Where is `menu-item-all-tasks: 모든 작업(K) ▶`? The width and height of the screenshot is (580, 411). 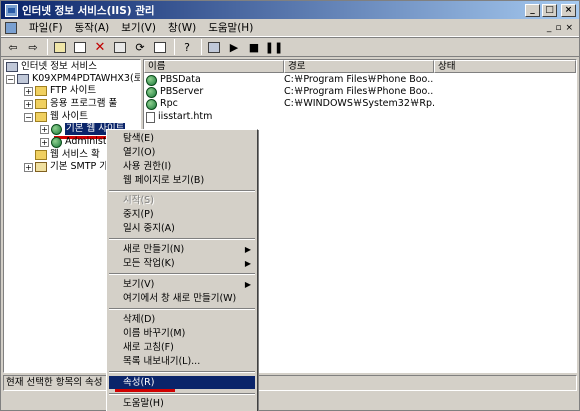
menu-item-all-tasks: 모든 작업(K) ▶ is located at coordinates (182, 263).